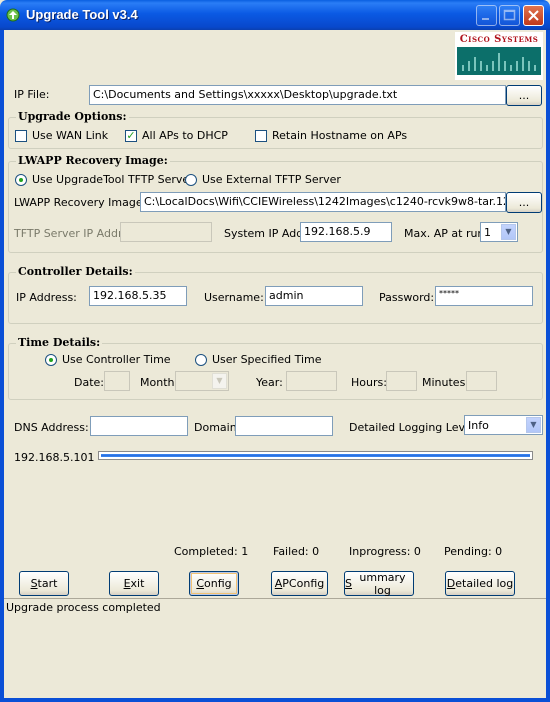 This screenshot has width=550, height=702. Describe the element at coordinates (382, 583) in the screenshot. I see `summary-log-button-label: ummary log` at that location.